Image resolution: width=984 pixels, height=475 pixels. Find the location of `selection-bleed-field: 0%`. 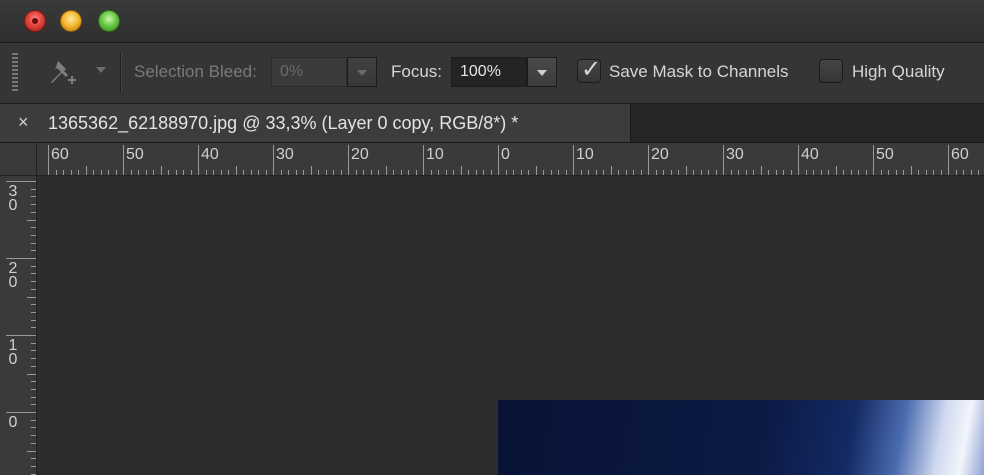

selection-bleed-field: 0% is located at coordinates (309, 72).